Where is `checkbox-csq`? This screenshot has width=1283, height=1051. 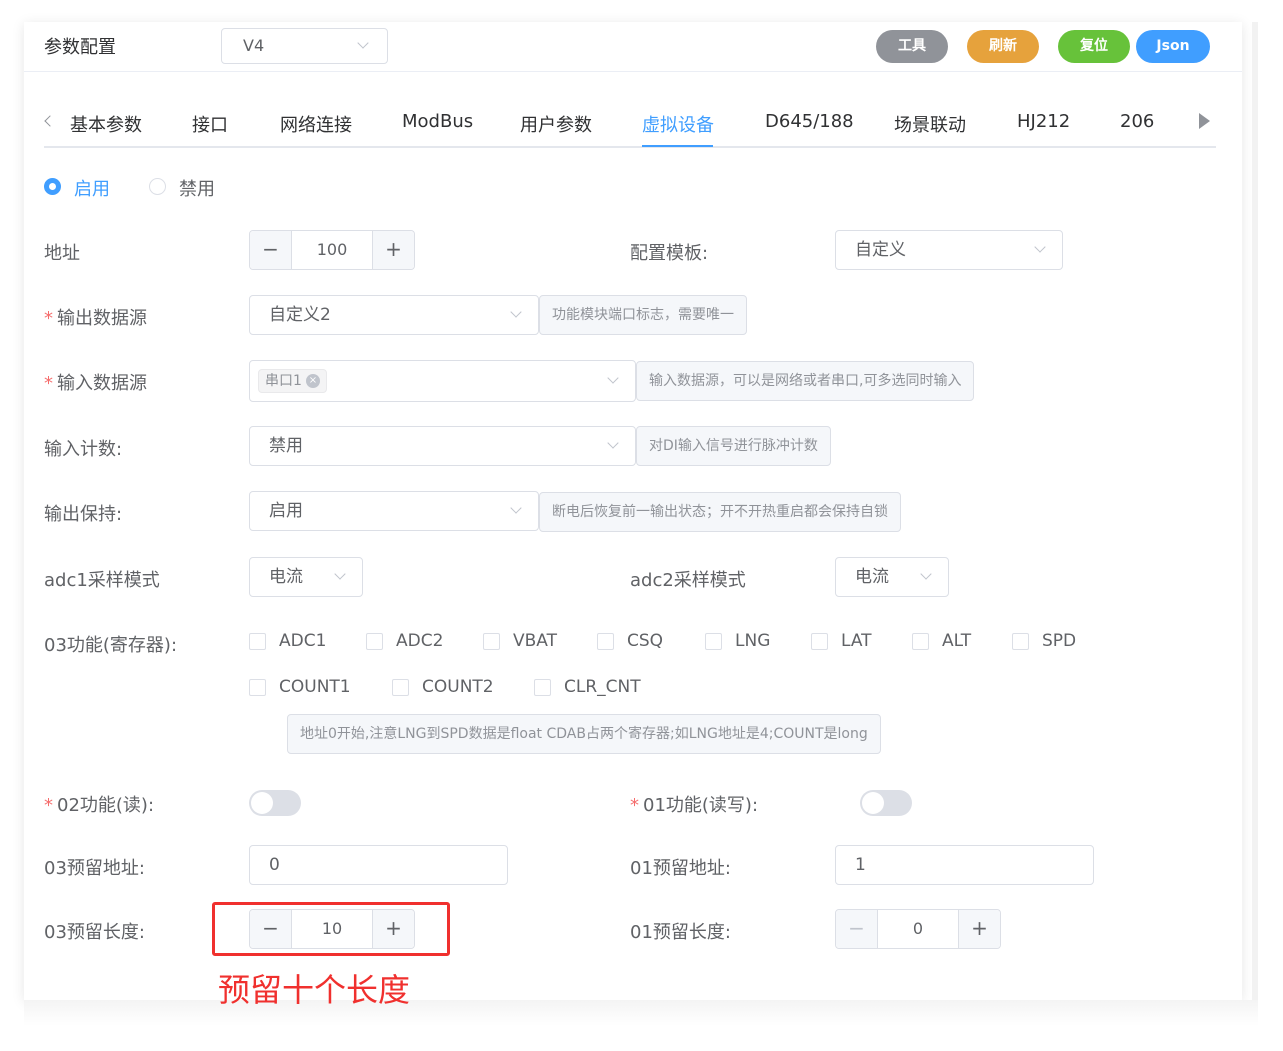
checkbox-csq is located at coordinates (605, 641).